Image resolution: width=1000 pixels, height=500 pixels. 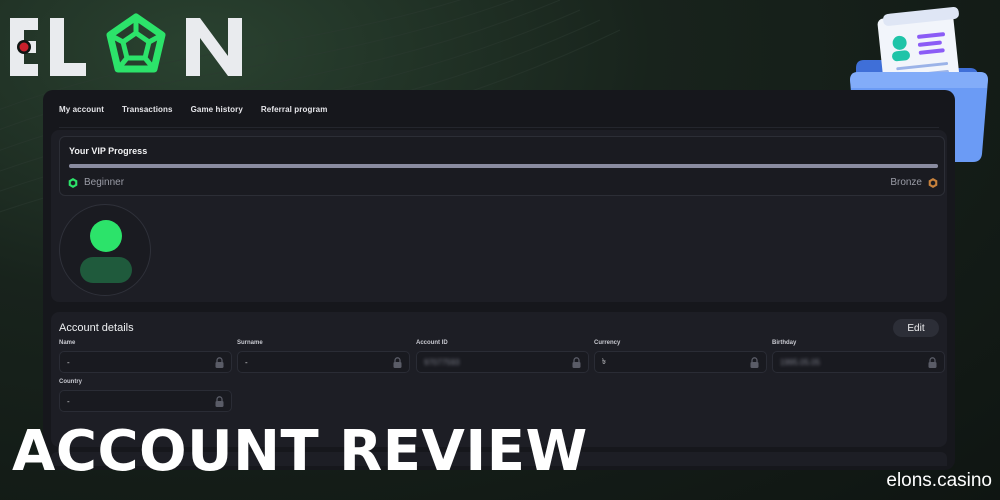 I want to click on vip-progress-fill, so click(x=503, y=166).